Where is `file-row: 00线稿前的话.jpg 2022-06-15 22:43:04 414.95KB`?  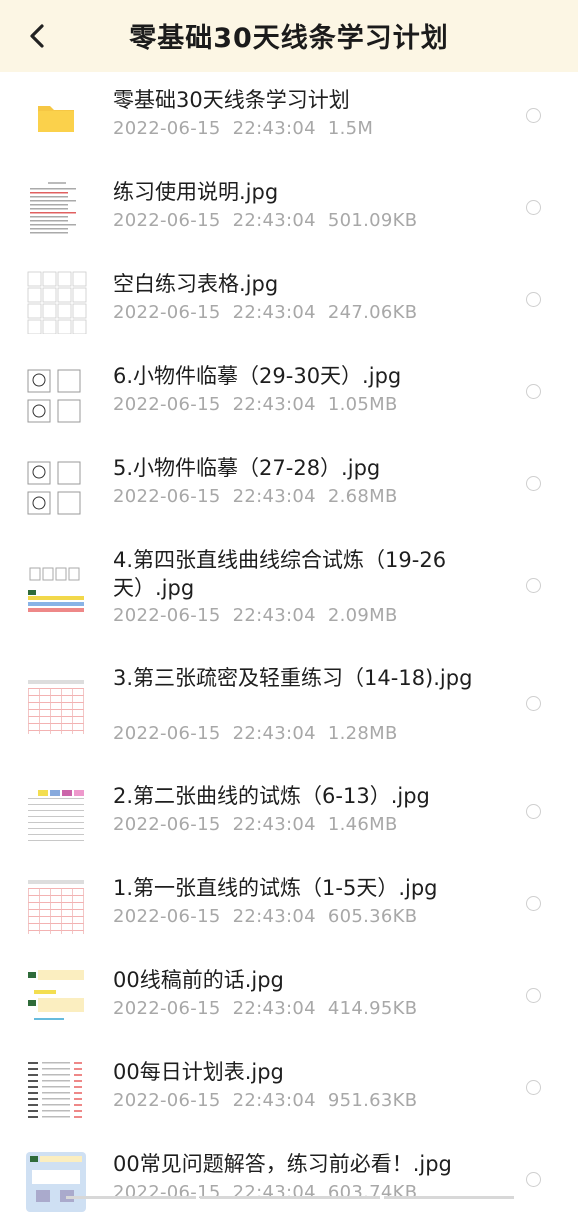 file-row: 00线稿前的话.jpg 2022-06-15 22:43:04 414.95KB is located at coordinates (289, 998).